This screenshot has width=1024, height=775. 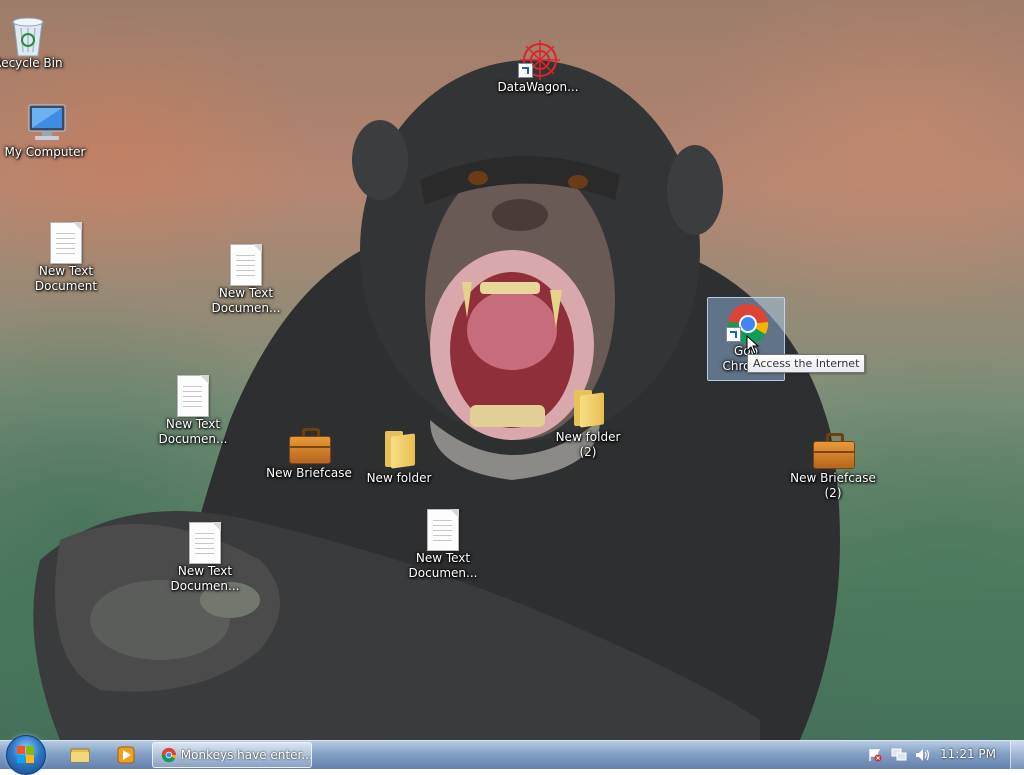 What do you see at coordinates (399, 478) in the screenshot?
I see `folder-1-label: New folder` at bounding box center [399, 478].